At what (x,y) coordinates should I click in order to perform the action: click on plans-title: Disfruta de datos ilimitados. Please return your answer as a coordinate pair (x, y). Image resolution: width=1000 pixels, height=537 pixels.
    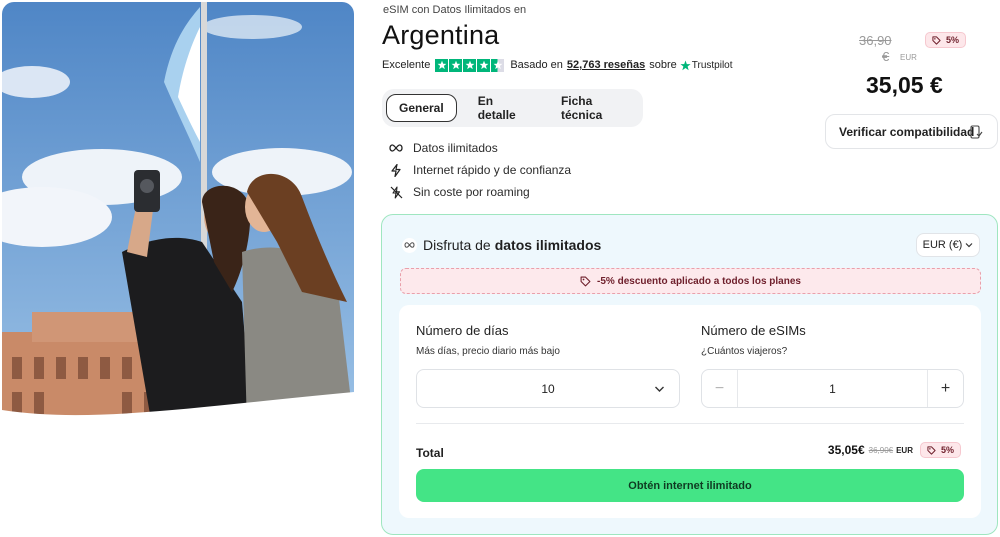
    Looking at the image, I should click on (501, 245).